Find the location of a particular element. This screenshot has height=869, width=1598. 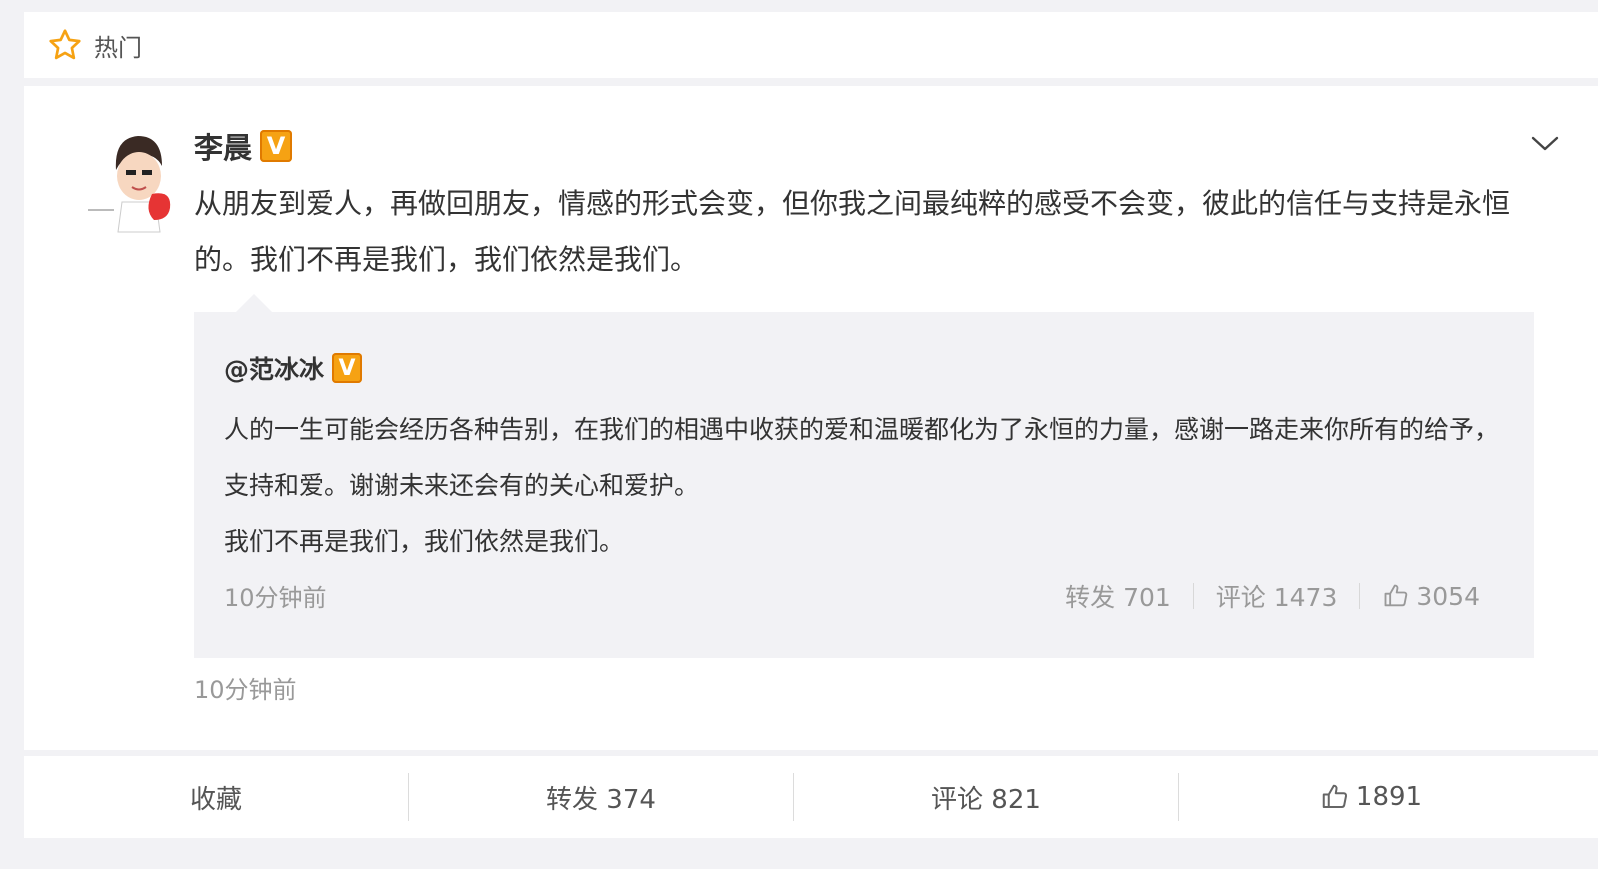

repost-pointer is located at coordinates (254, 303).